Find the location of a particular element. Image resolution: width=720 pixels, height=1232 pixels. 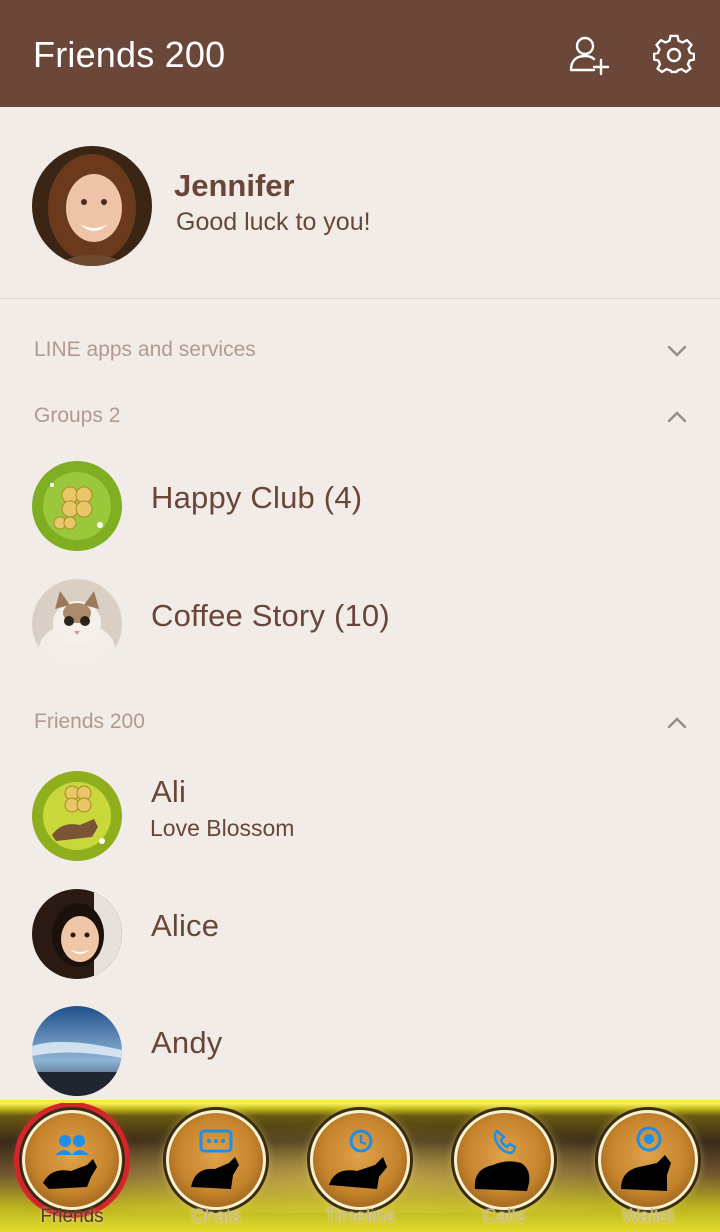

tab-friends: Friends is located at coordinates (72, 1167).